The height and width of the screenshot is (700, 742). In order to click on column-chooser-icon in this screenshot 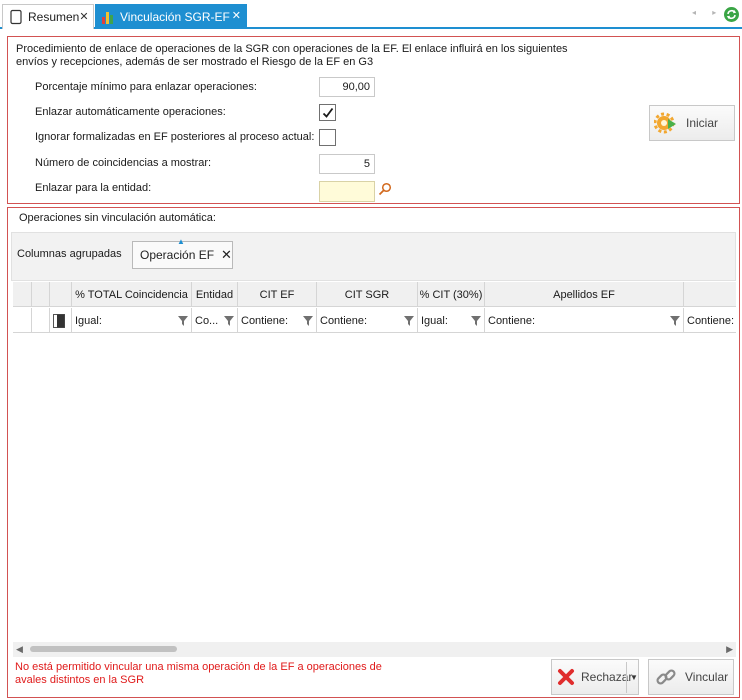, I will do `click(59, 321)`.